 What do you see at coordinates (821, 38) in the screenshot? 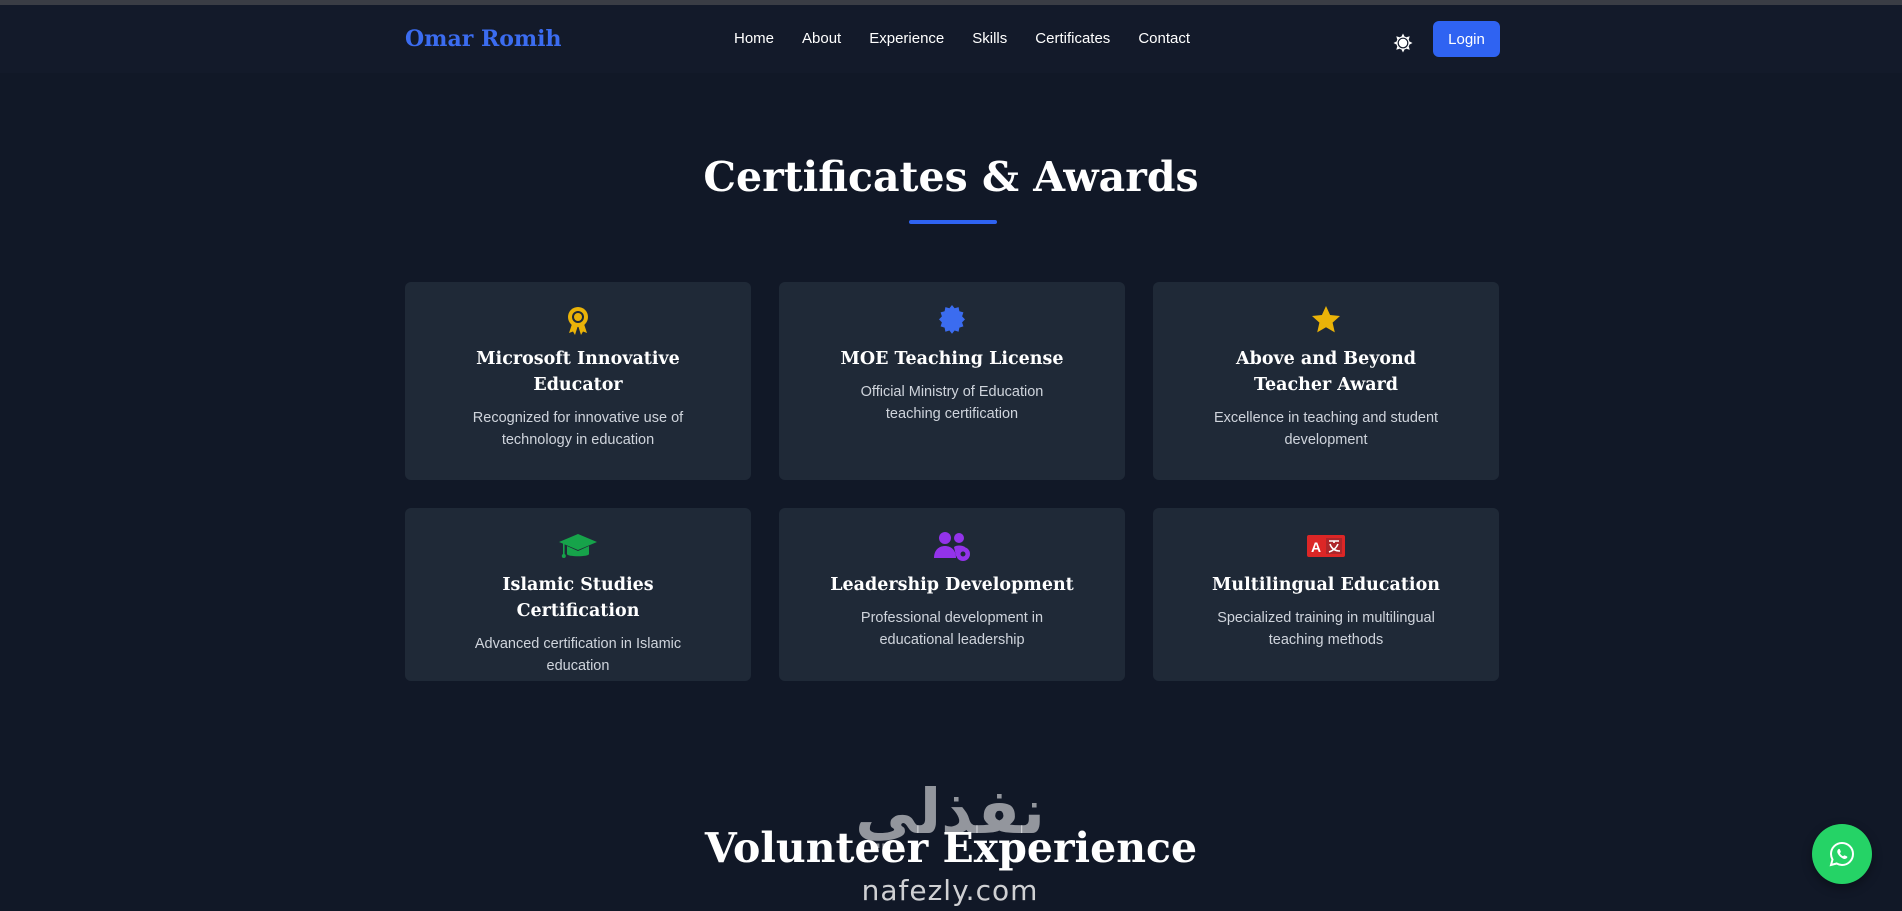
I see `nav-link-about: About` at bounding box center [821, 38].